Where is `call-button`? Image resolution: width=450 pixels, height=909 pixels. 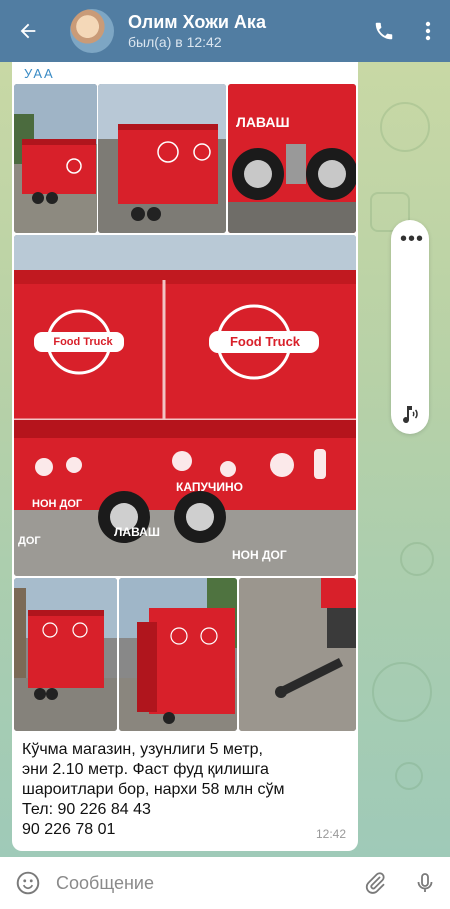 call-button is located at coordinates (384, 31).